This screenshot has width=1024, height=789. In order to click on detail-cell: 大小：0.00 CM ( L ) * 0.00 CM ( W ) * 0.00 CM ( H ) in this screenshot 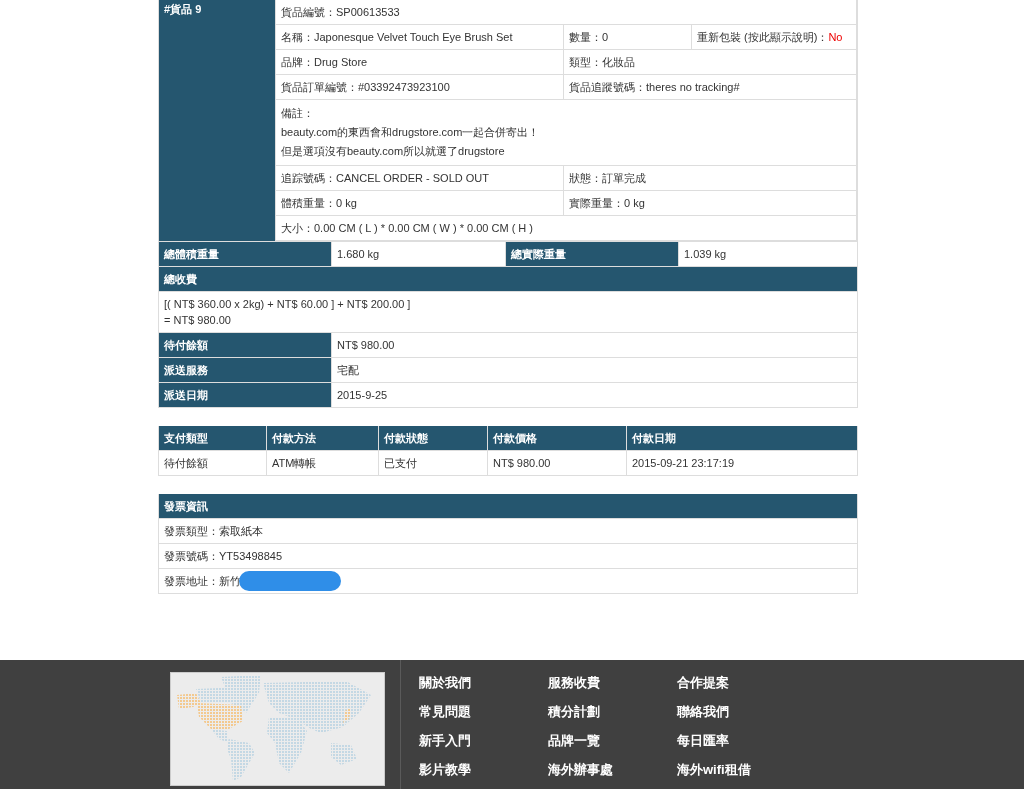, I will do `click(566, 228)`.